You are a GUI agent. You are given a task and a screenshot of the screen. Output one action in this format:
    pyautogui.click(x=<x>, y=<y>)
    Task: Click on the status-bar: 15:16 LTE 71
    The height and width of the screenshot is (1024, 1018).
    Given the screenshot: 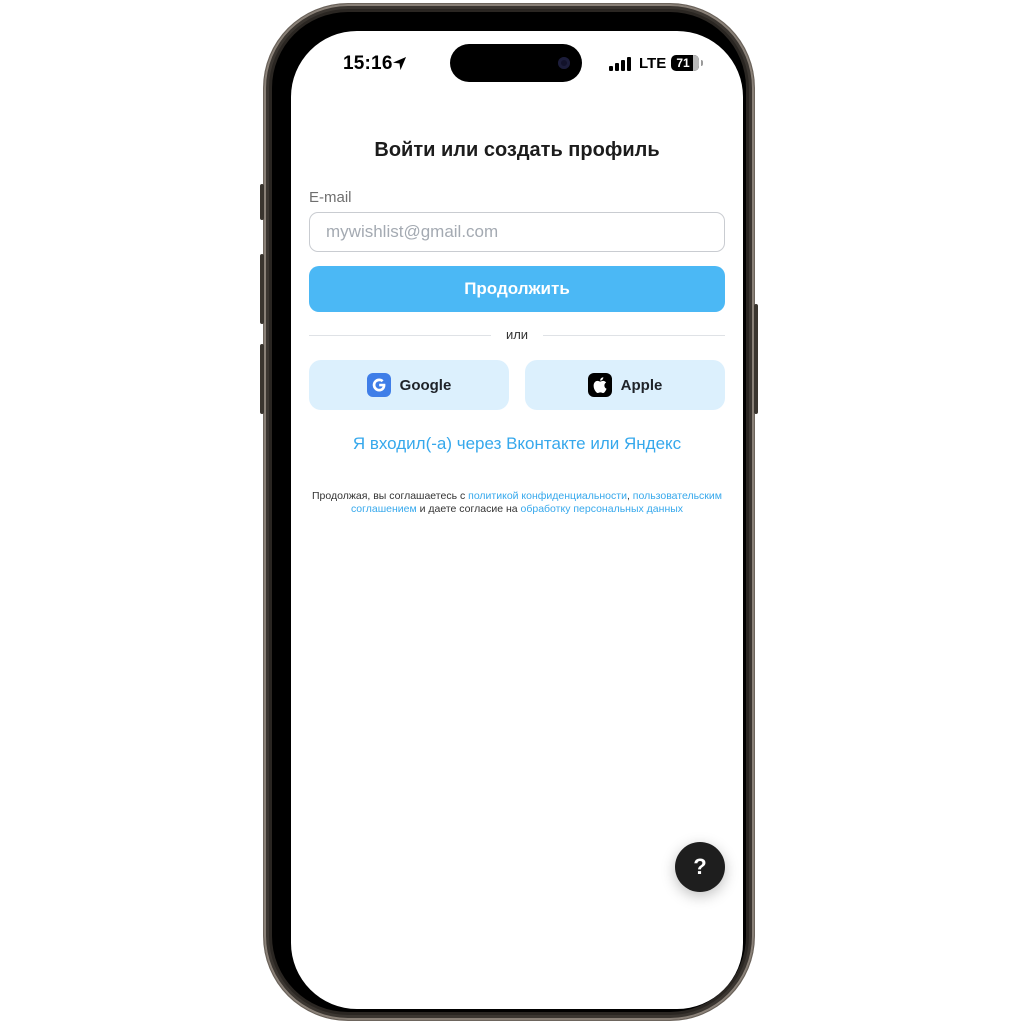 What is the action you would take?
    pyautogui.click(x=517, y=66)
    